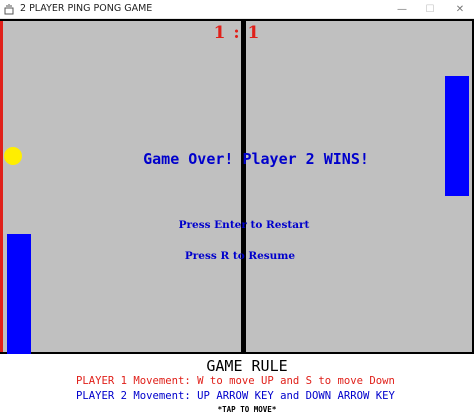  Describe the element at coordinates (247, 409) in the screenshot. I see `tap-hint: *TAP TO MOVE*` at that location.